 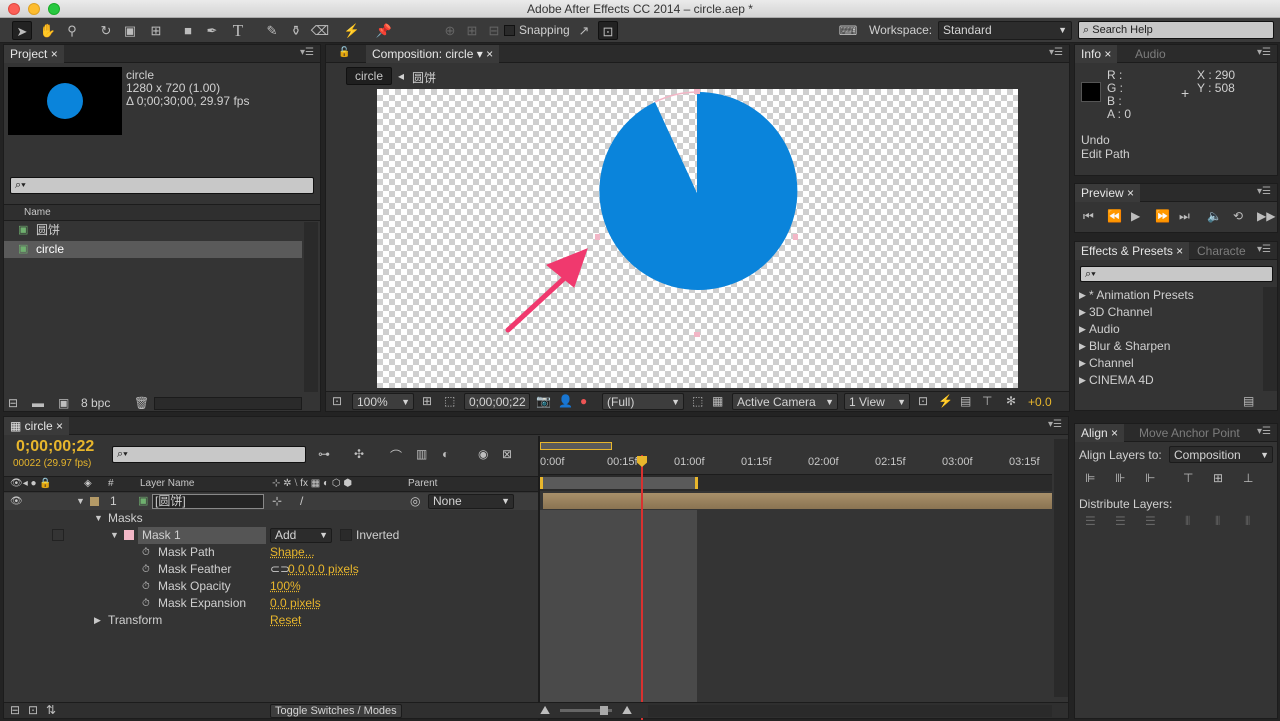 What do you see at coordinates (212, 30) in the screenshot?
I see `pen-tool-icon: ✒` at bounding box center [212, 30].